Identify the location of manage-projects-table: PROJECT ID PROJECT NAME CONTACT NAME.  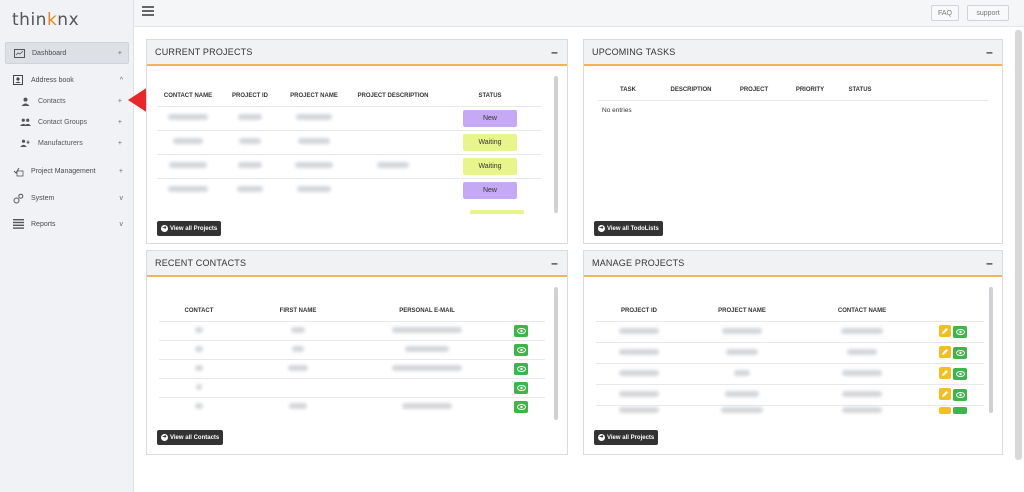
(790, 359).